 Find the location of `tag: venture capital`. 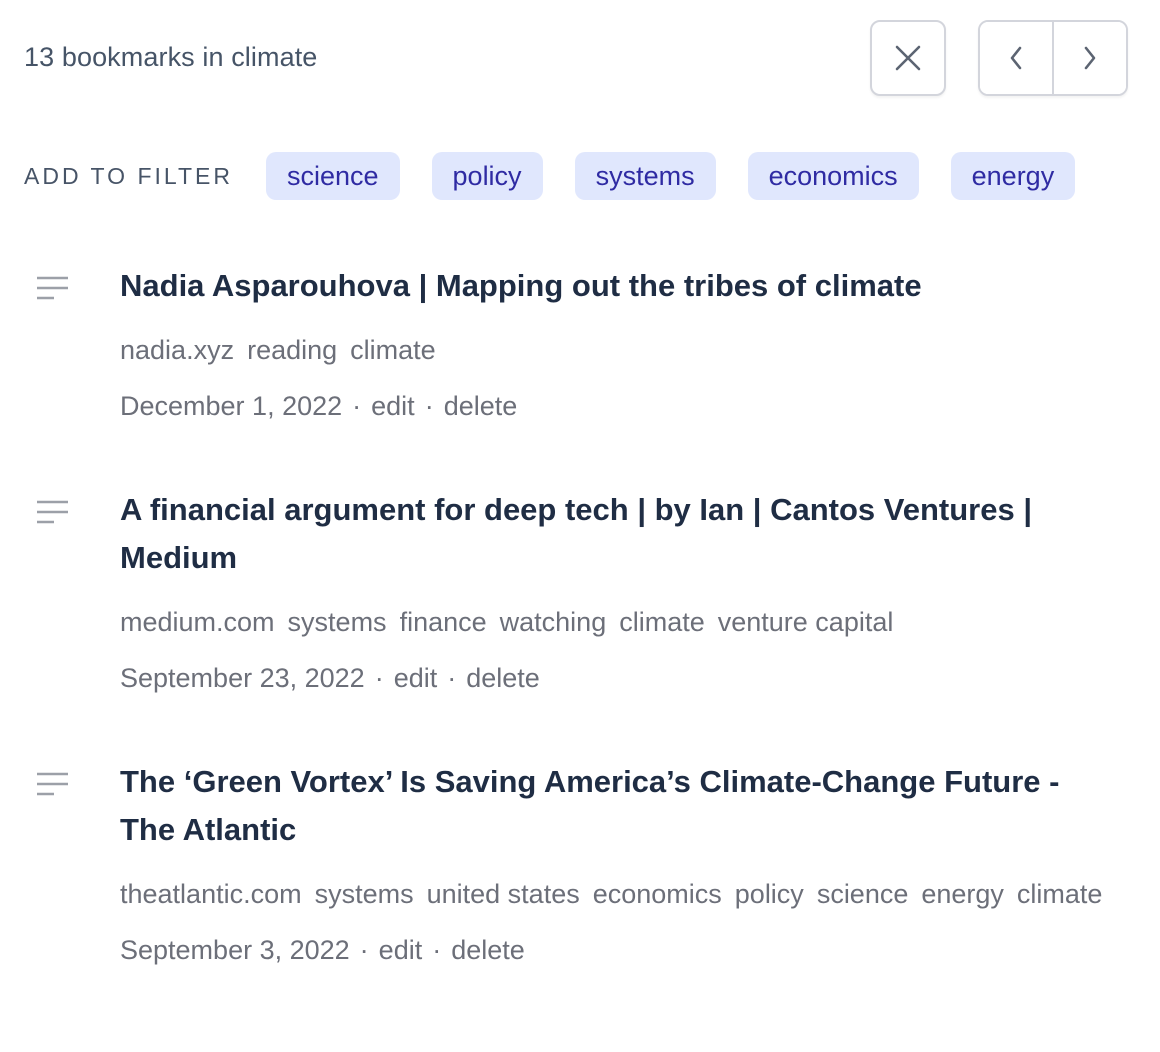

tag: venture capital is located at coordinates (806, 622).